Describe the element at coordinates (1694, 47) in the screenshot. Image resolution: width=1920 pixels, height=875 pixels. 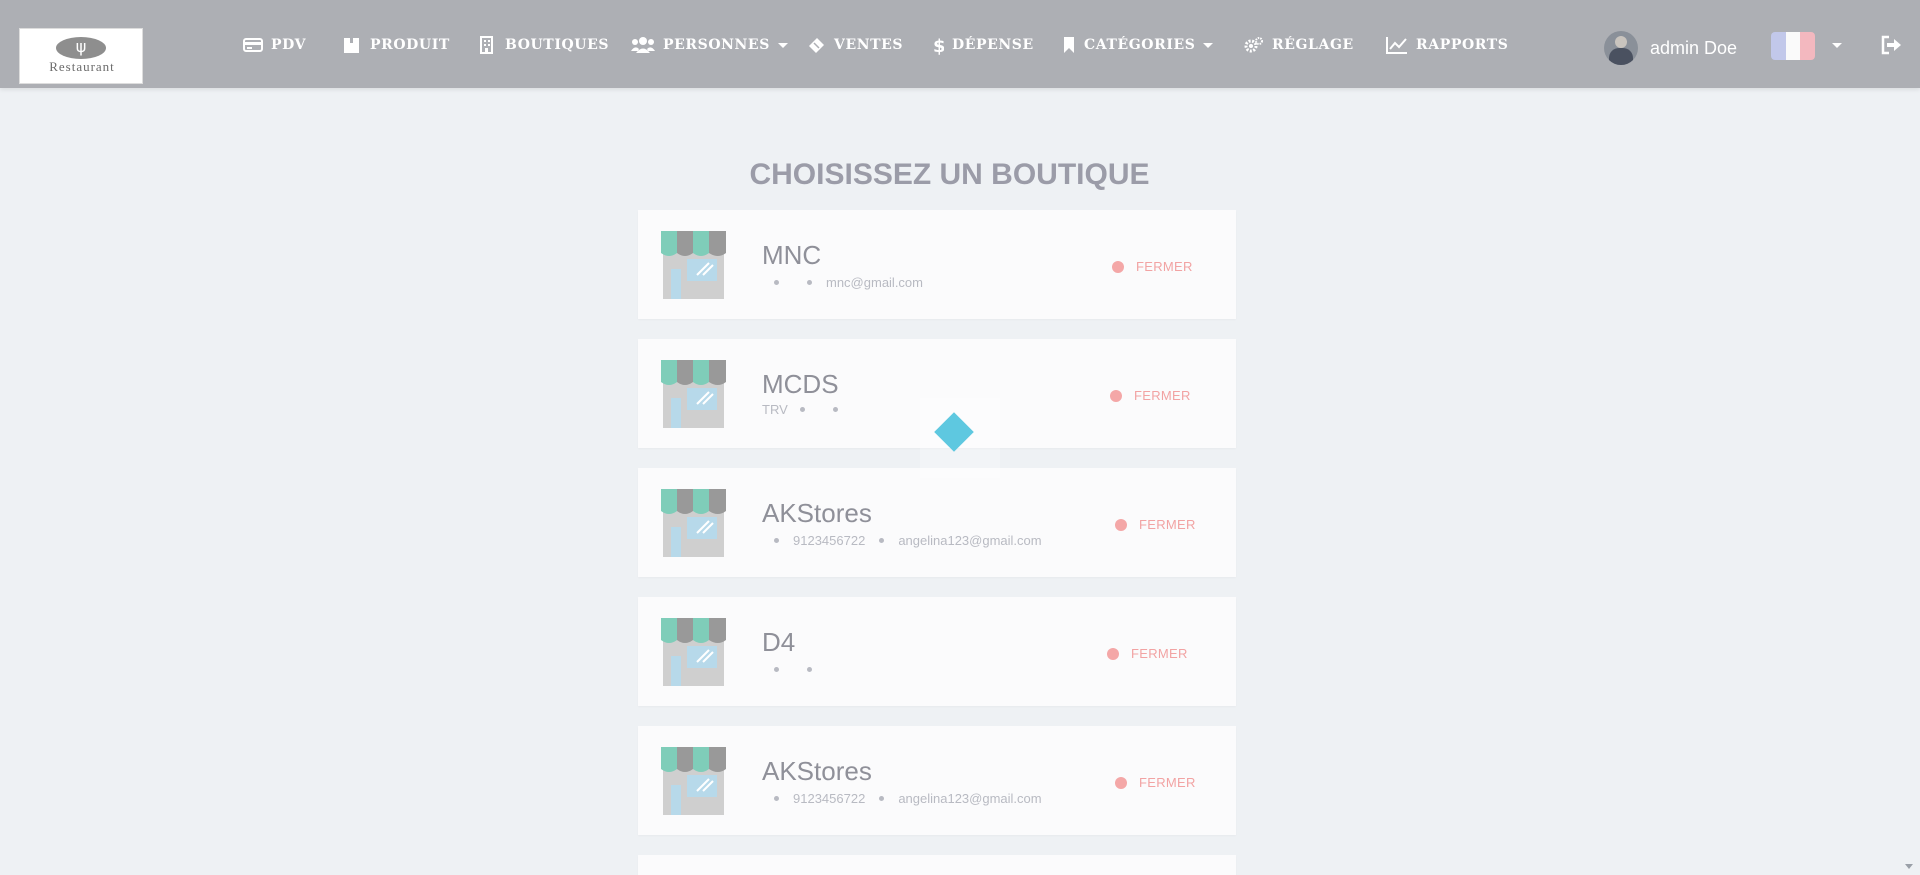
I see `user-name: admin Doe` at that location.